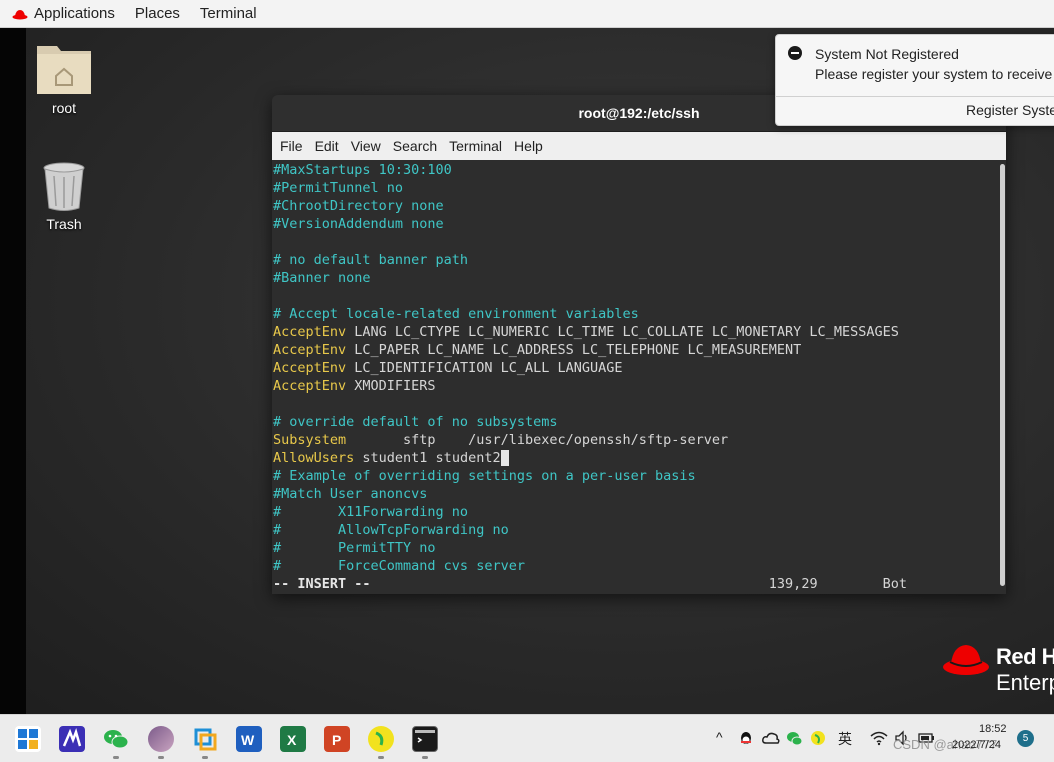  I want to click on windows-icon, so click(28, 739).